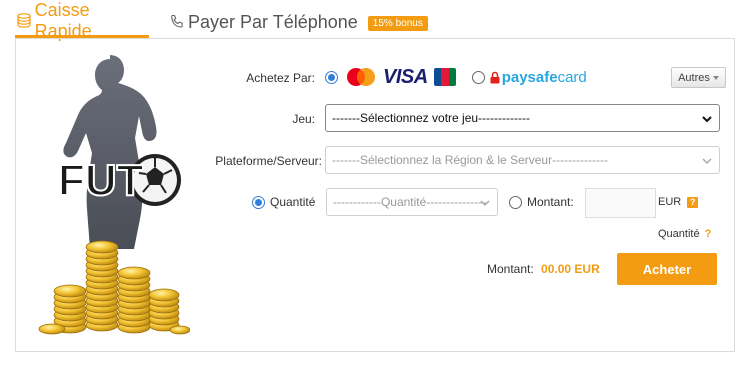 The width and height of the screenshot is (750, 369). I want to click on quantity-radio, so click(258, 202).